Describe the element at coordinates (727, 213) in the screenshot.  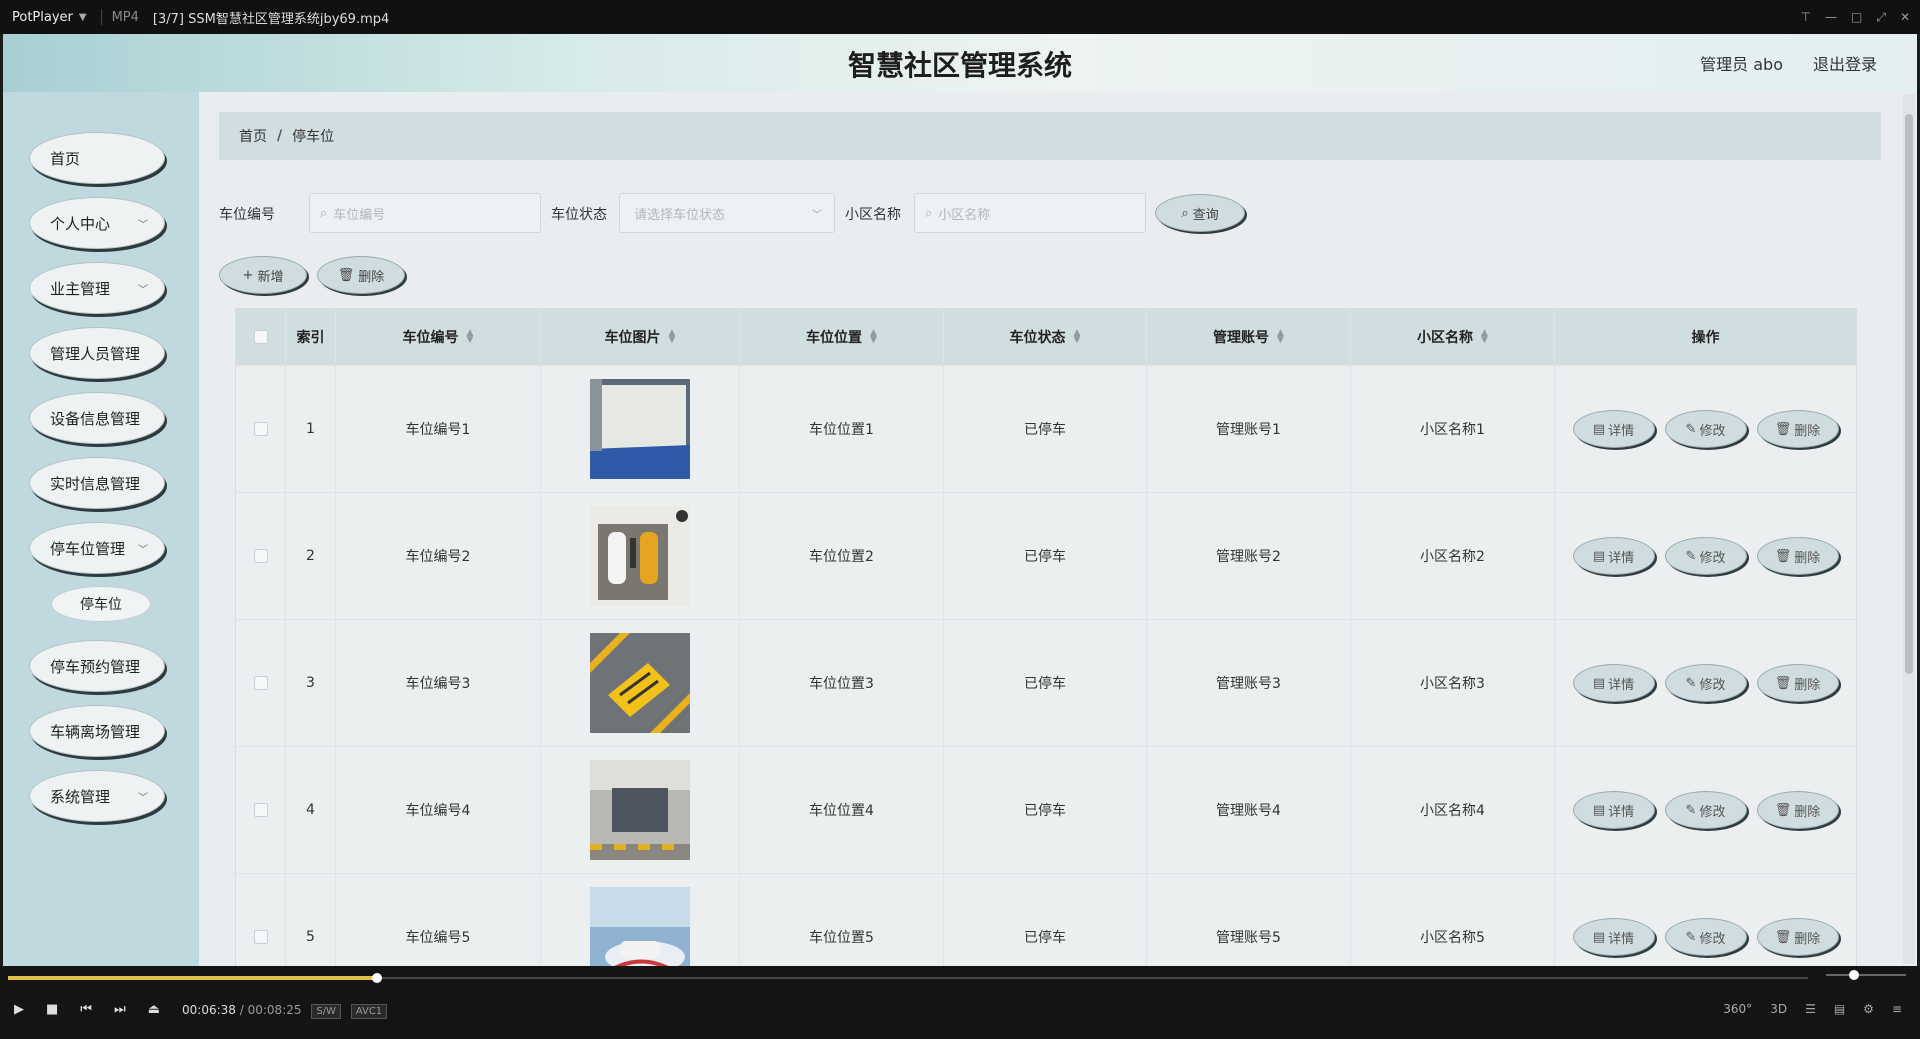
I see `status-select: 请选择车位状态 ﹀` at that location.